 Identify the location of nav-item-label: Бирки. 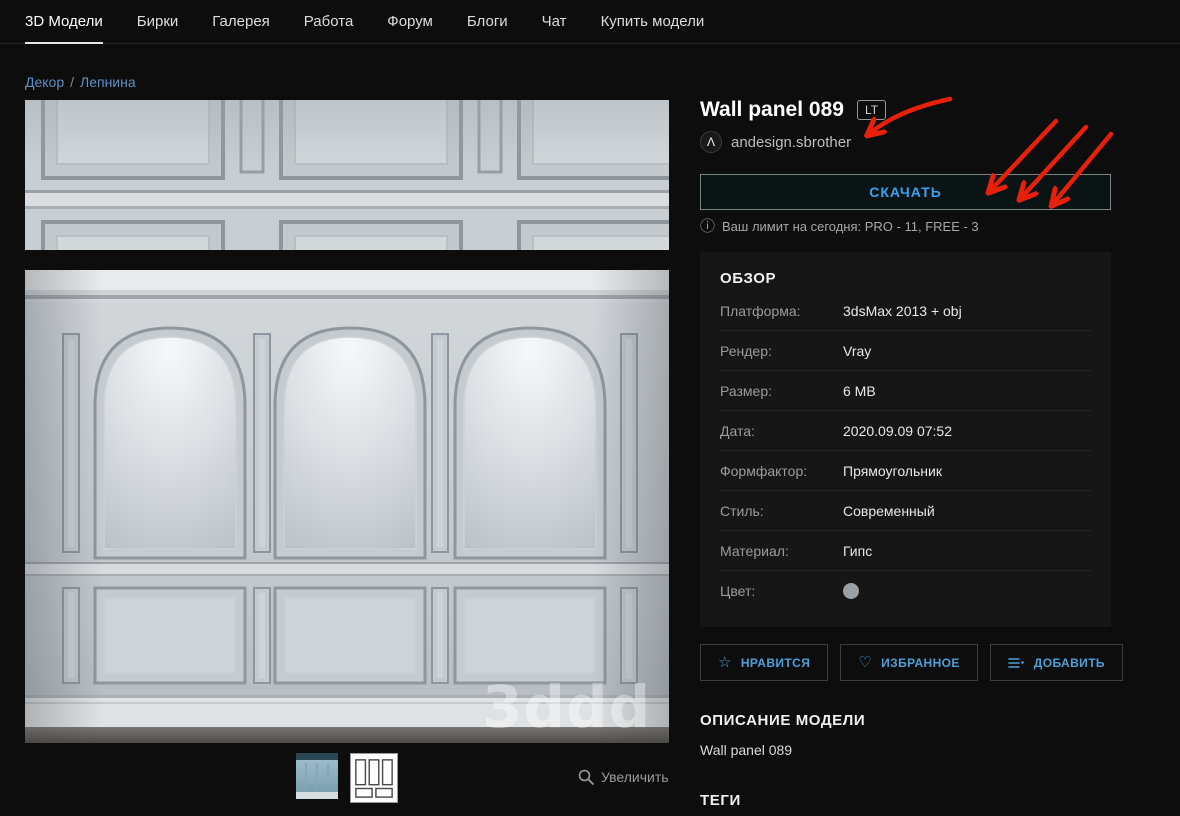
(157, 21).